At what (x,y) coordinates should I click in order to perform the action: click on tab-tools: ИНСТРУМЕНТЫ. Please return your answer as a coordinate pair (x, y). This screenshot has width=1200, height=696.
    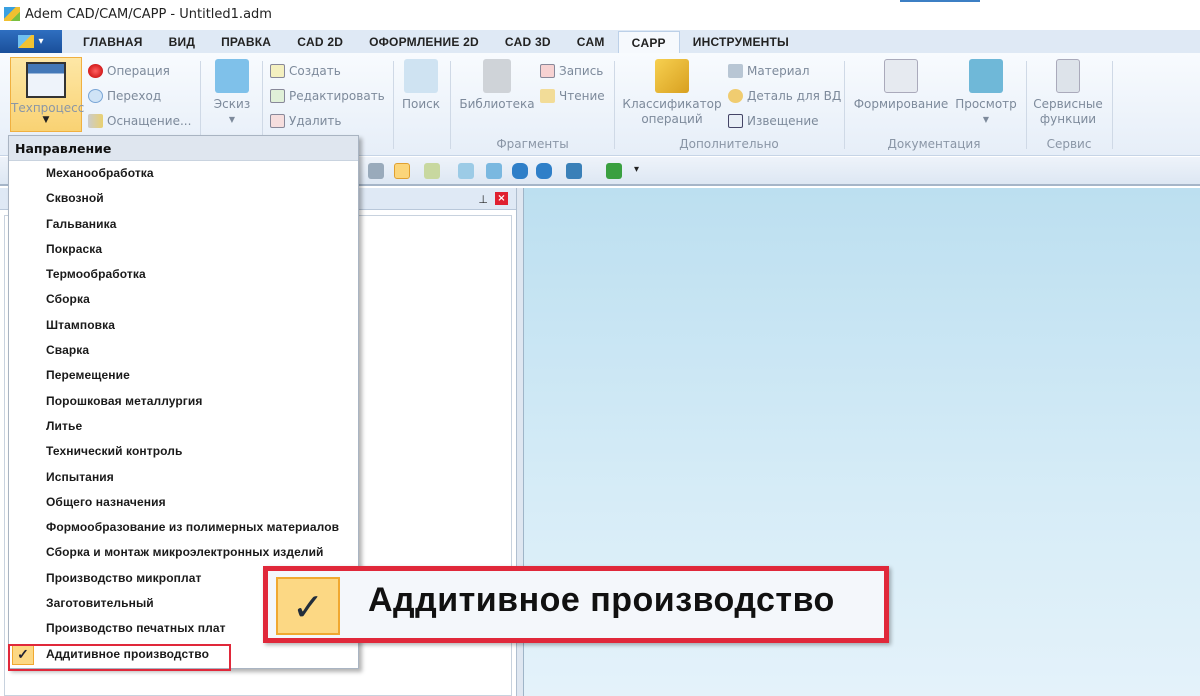
    Looking at the image, I should click on (741, 42).